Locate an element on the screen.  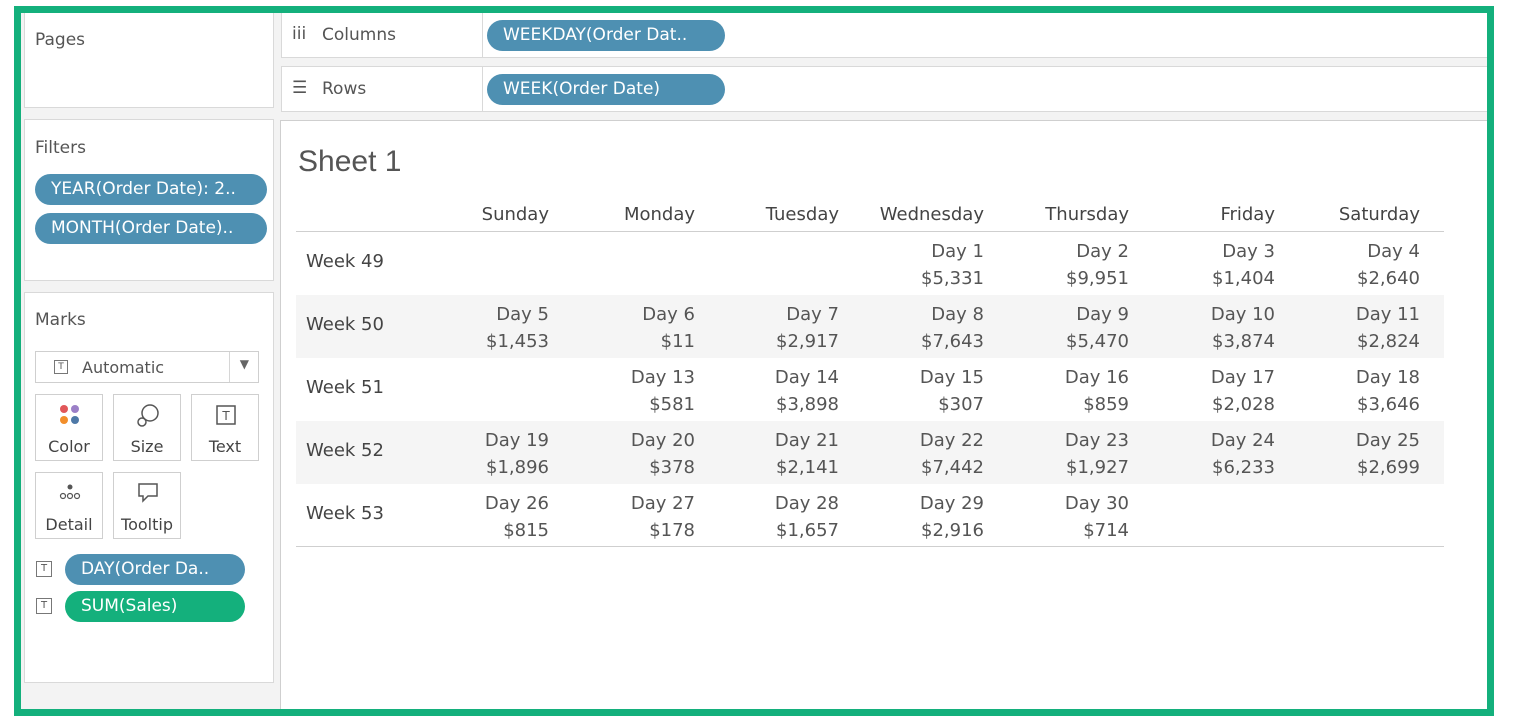
table-cell: Day 29$2,916 is located at coordinates (952, 517).